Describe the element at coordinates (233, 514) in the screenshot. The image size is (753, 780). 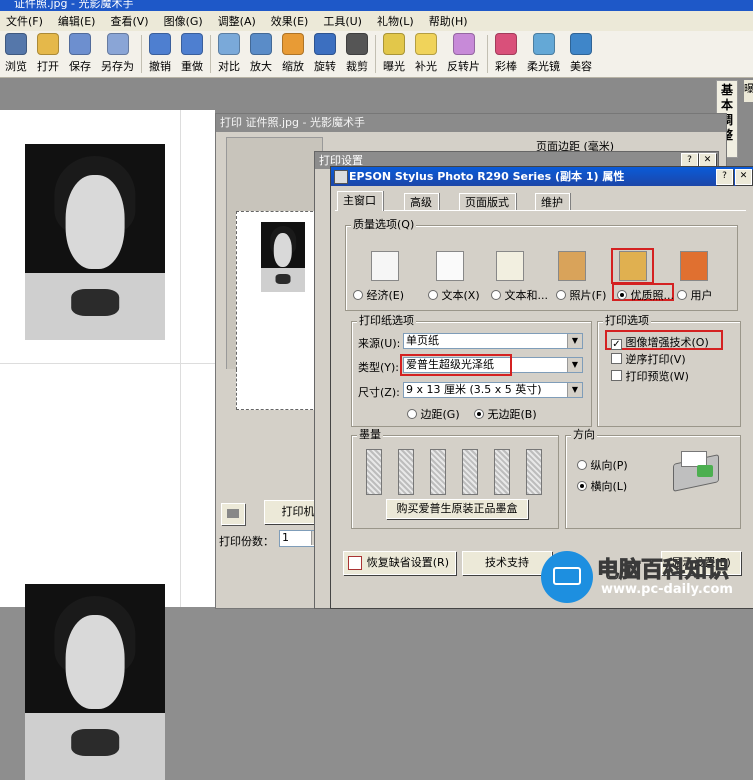
I see `printer-icon-button` at that location.